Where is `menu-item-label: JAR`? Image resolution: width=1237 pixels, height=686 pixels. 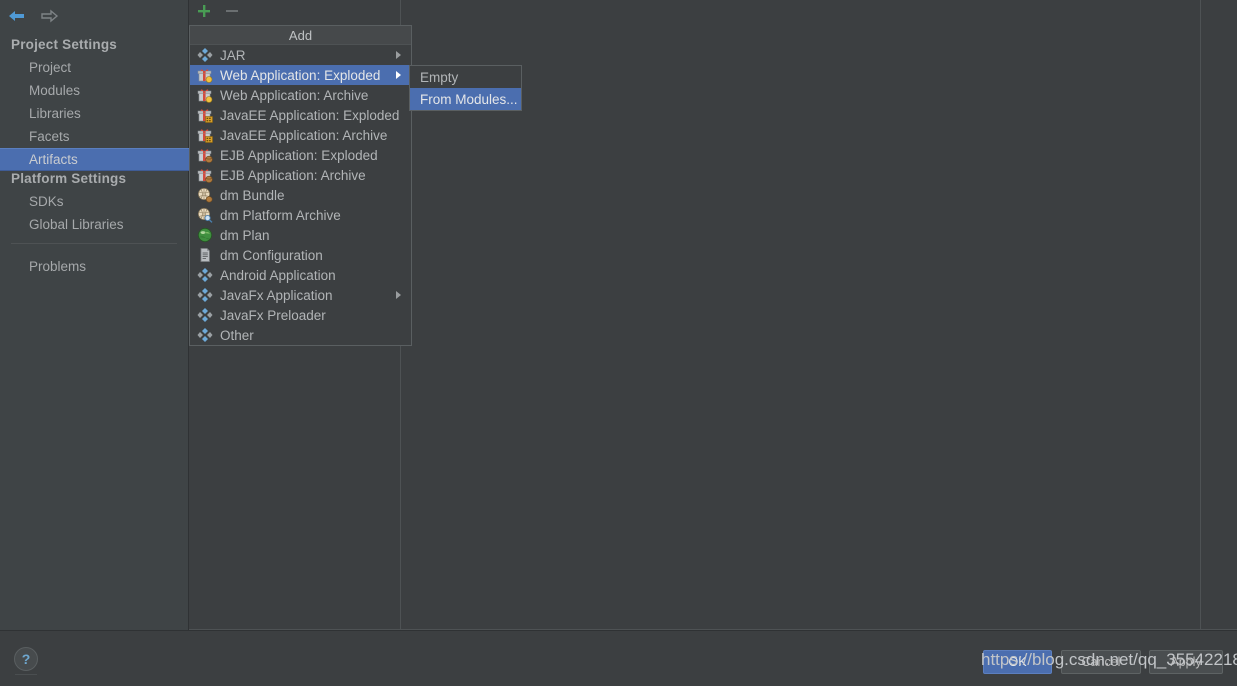
menu-item-label: JAR is located at coordinates (233, 55).